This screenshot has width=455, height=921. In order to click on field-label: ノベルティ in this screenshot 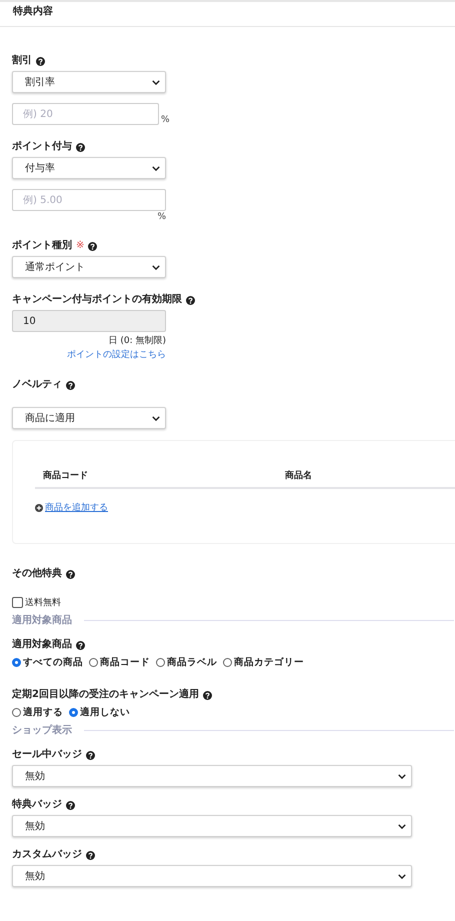, I will do `click(37, 385)`.